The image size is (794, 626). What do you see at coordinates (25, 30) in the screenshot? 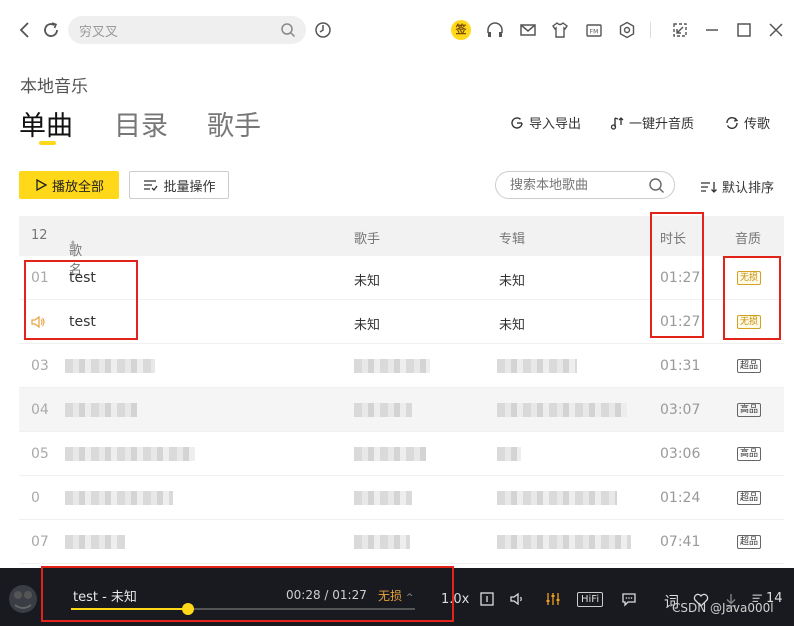
I see `back-icon` at bounding box center [25, 30].